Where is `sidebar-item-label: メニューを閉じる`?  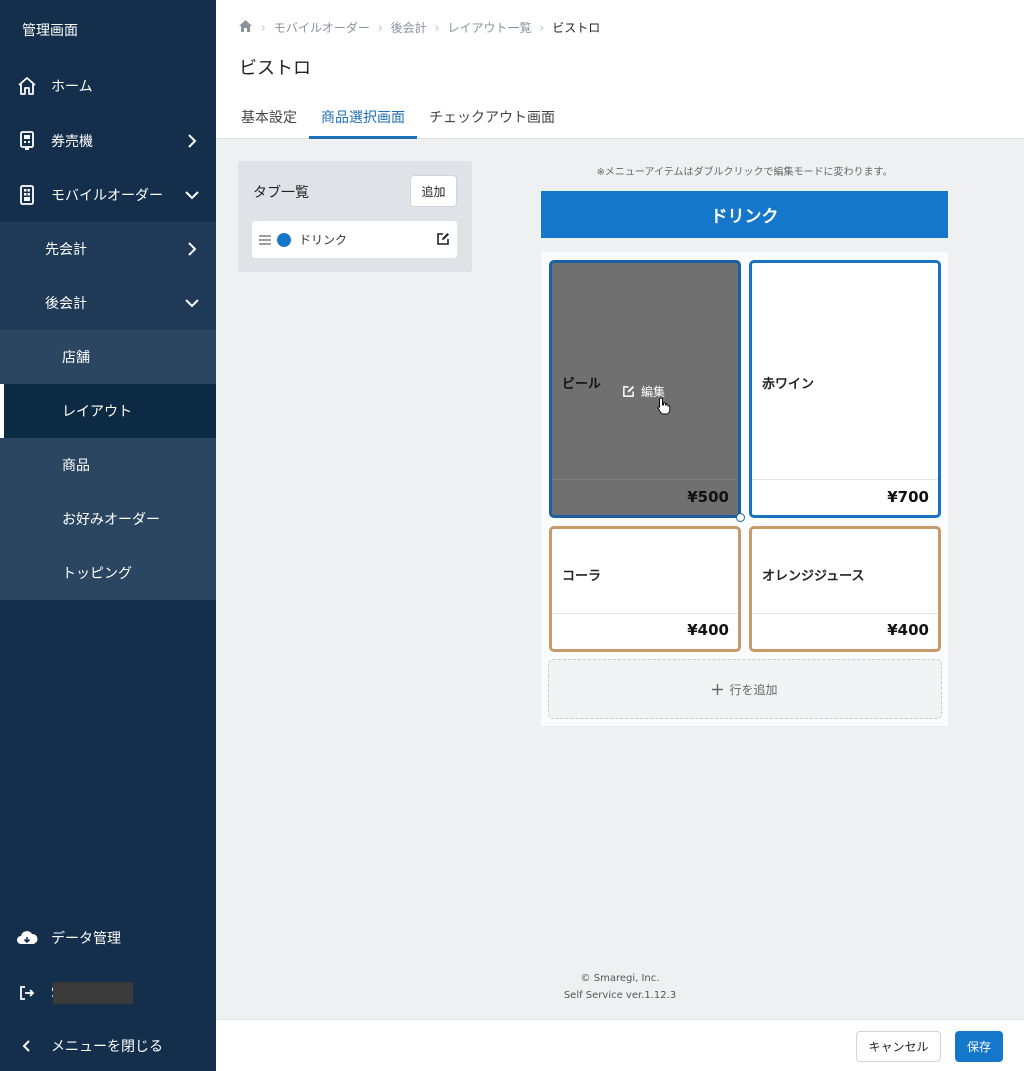
sidebar-item-label: メニューを閉じる is located at coordinates (107, 1047).